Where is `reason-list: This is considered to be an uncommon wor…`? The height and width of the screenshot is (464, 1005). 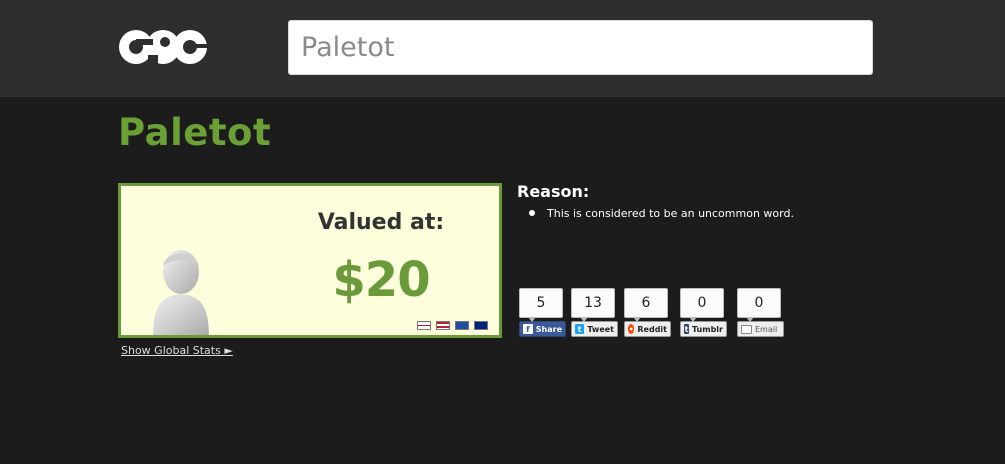 reason-list: This is considered to be an uncommon wor… is located at coordinates (660, 213).